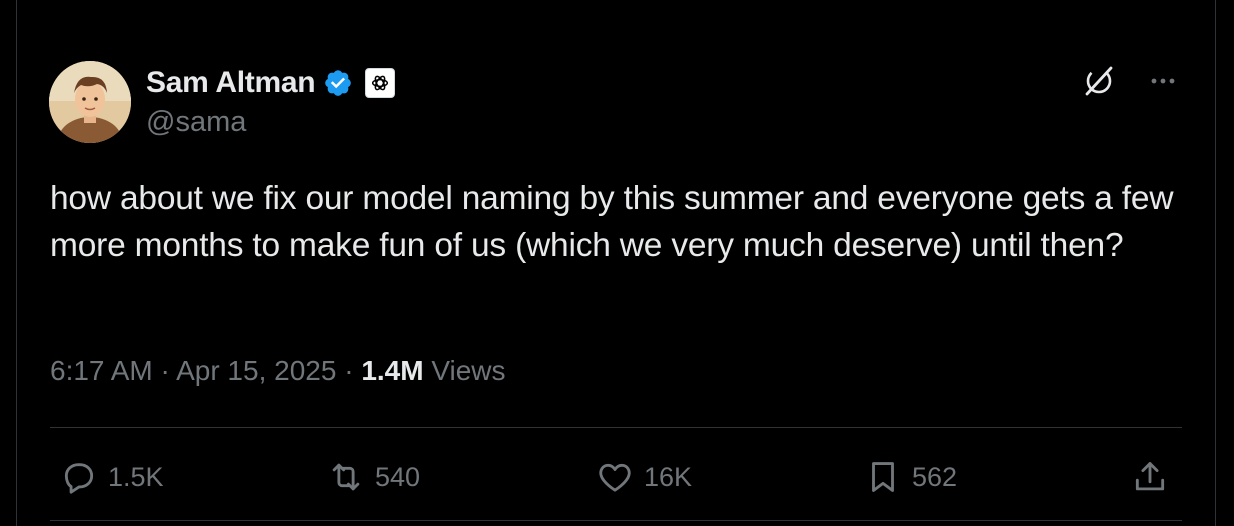 This screenshot has width=1234, height=526. I want to click on author-name-row: Sam Altman, so click(271, 83).